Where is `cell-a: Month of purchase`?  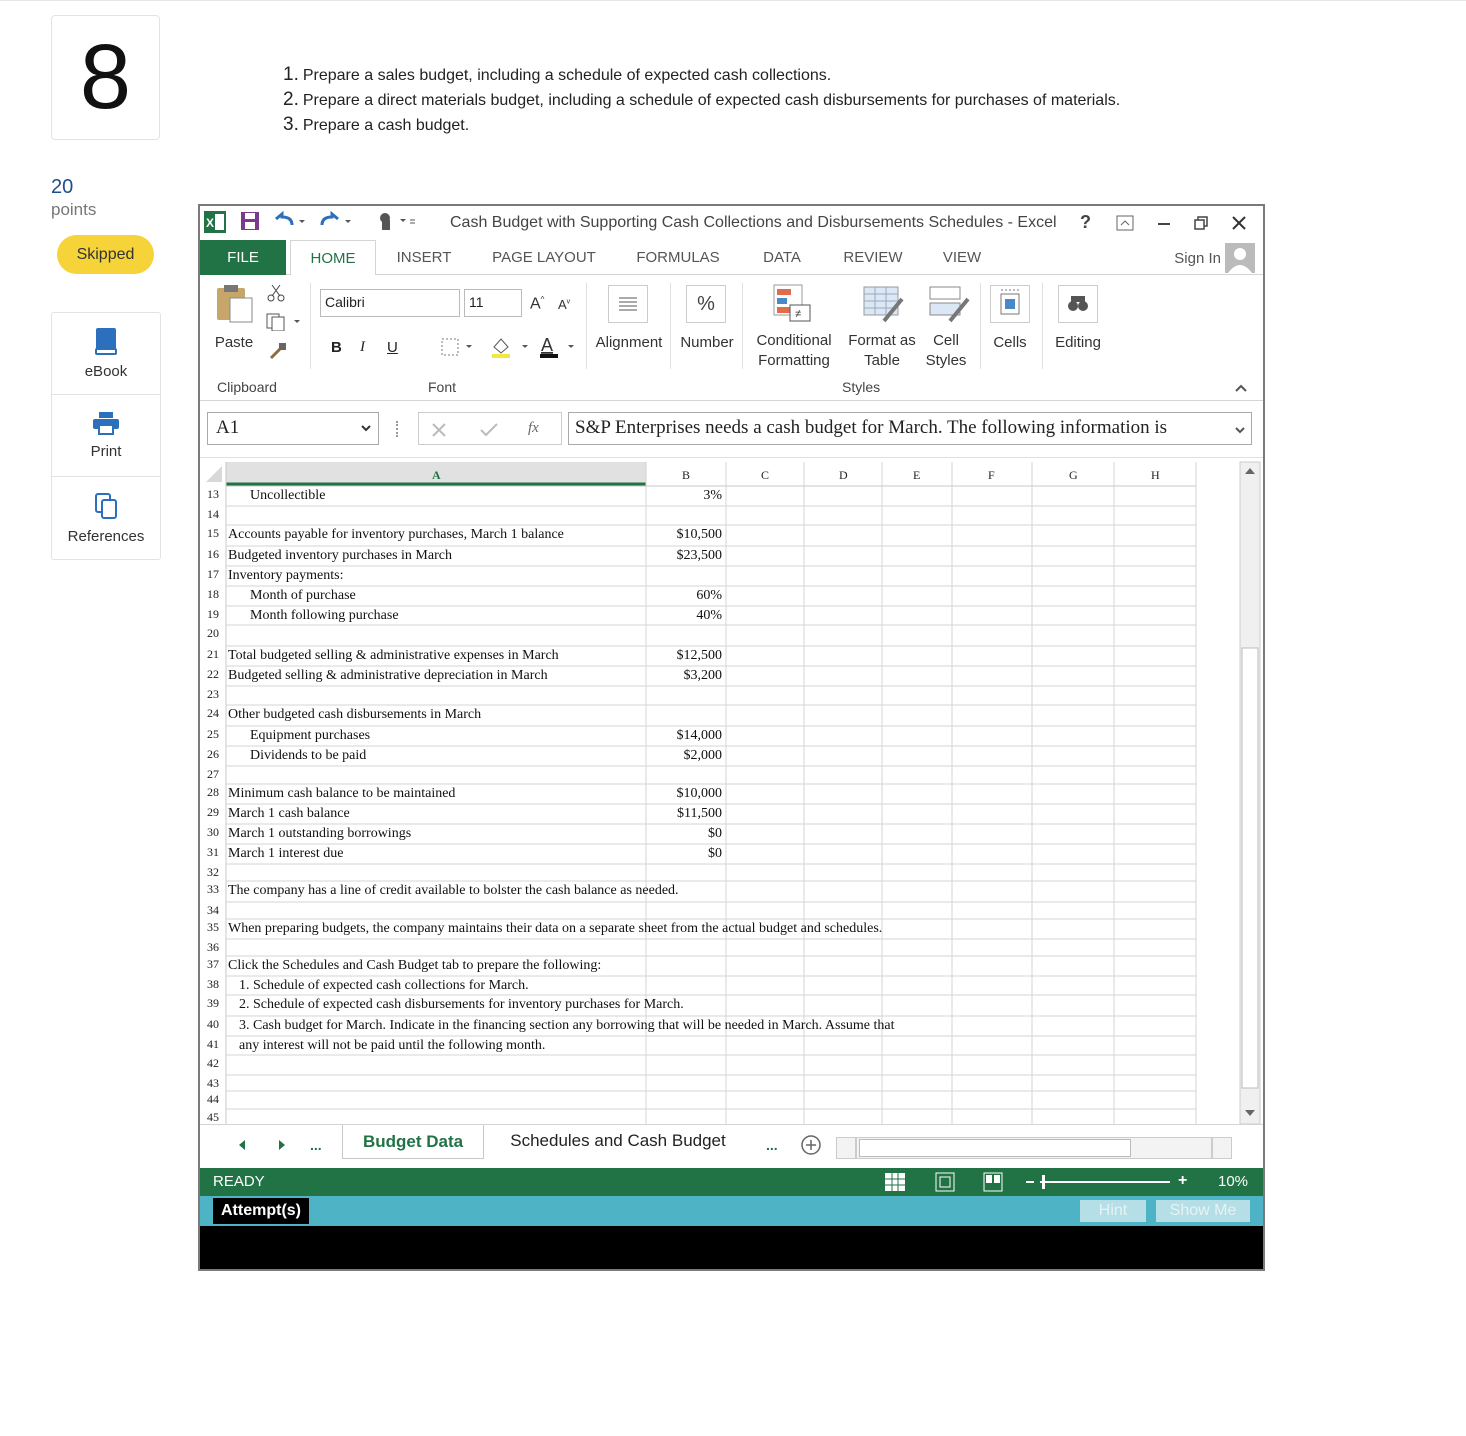 cell-a: Month of purchase is located at coordinates (303, 596).